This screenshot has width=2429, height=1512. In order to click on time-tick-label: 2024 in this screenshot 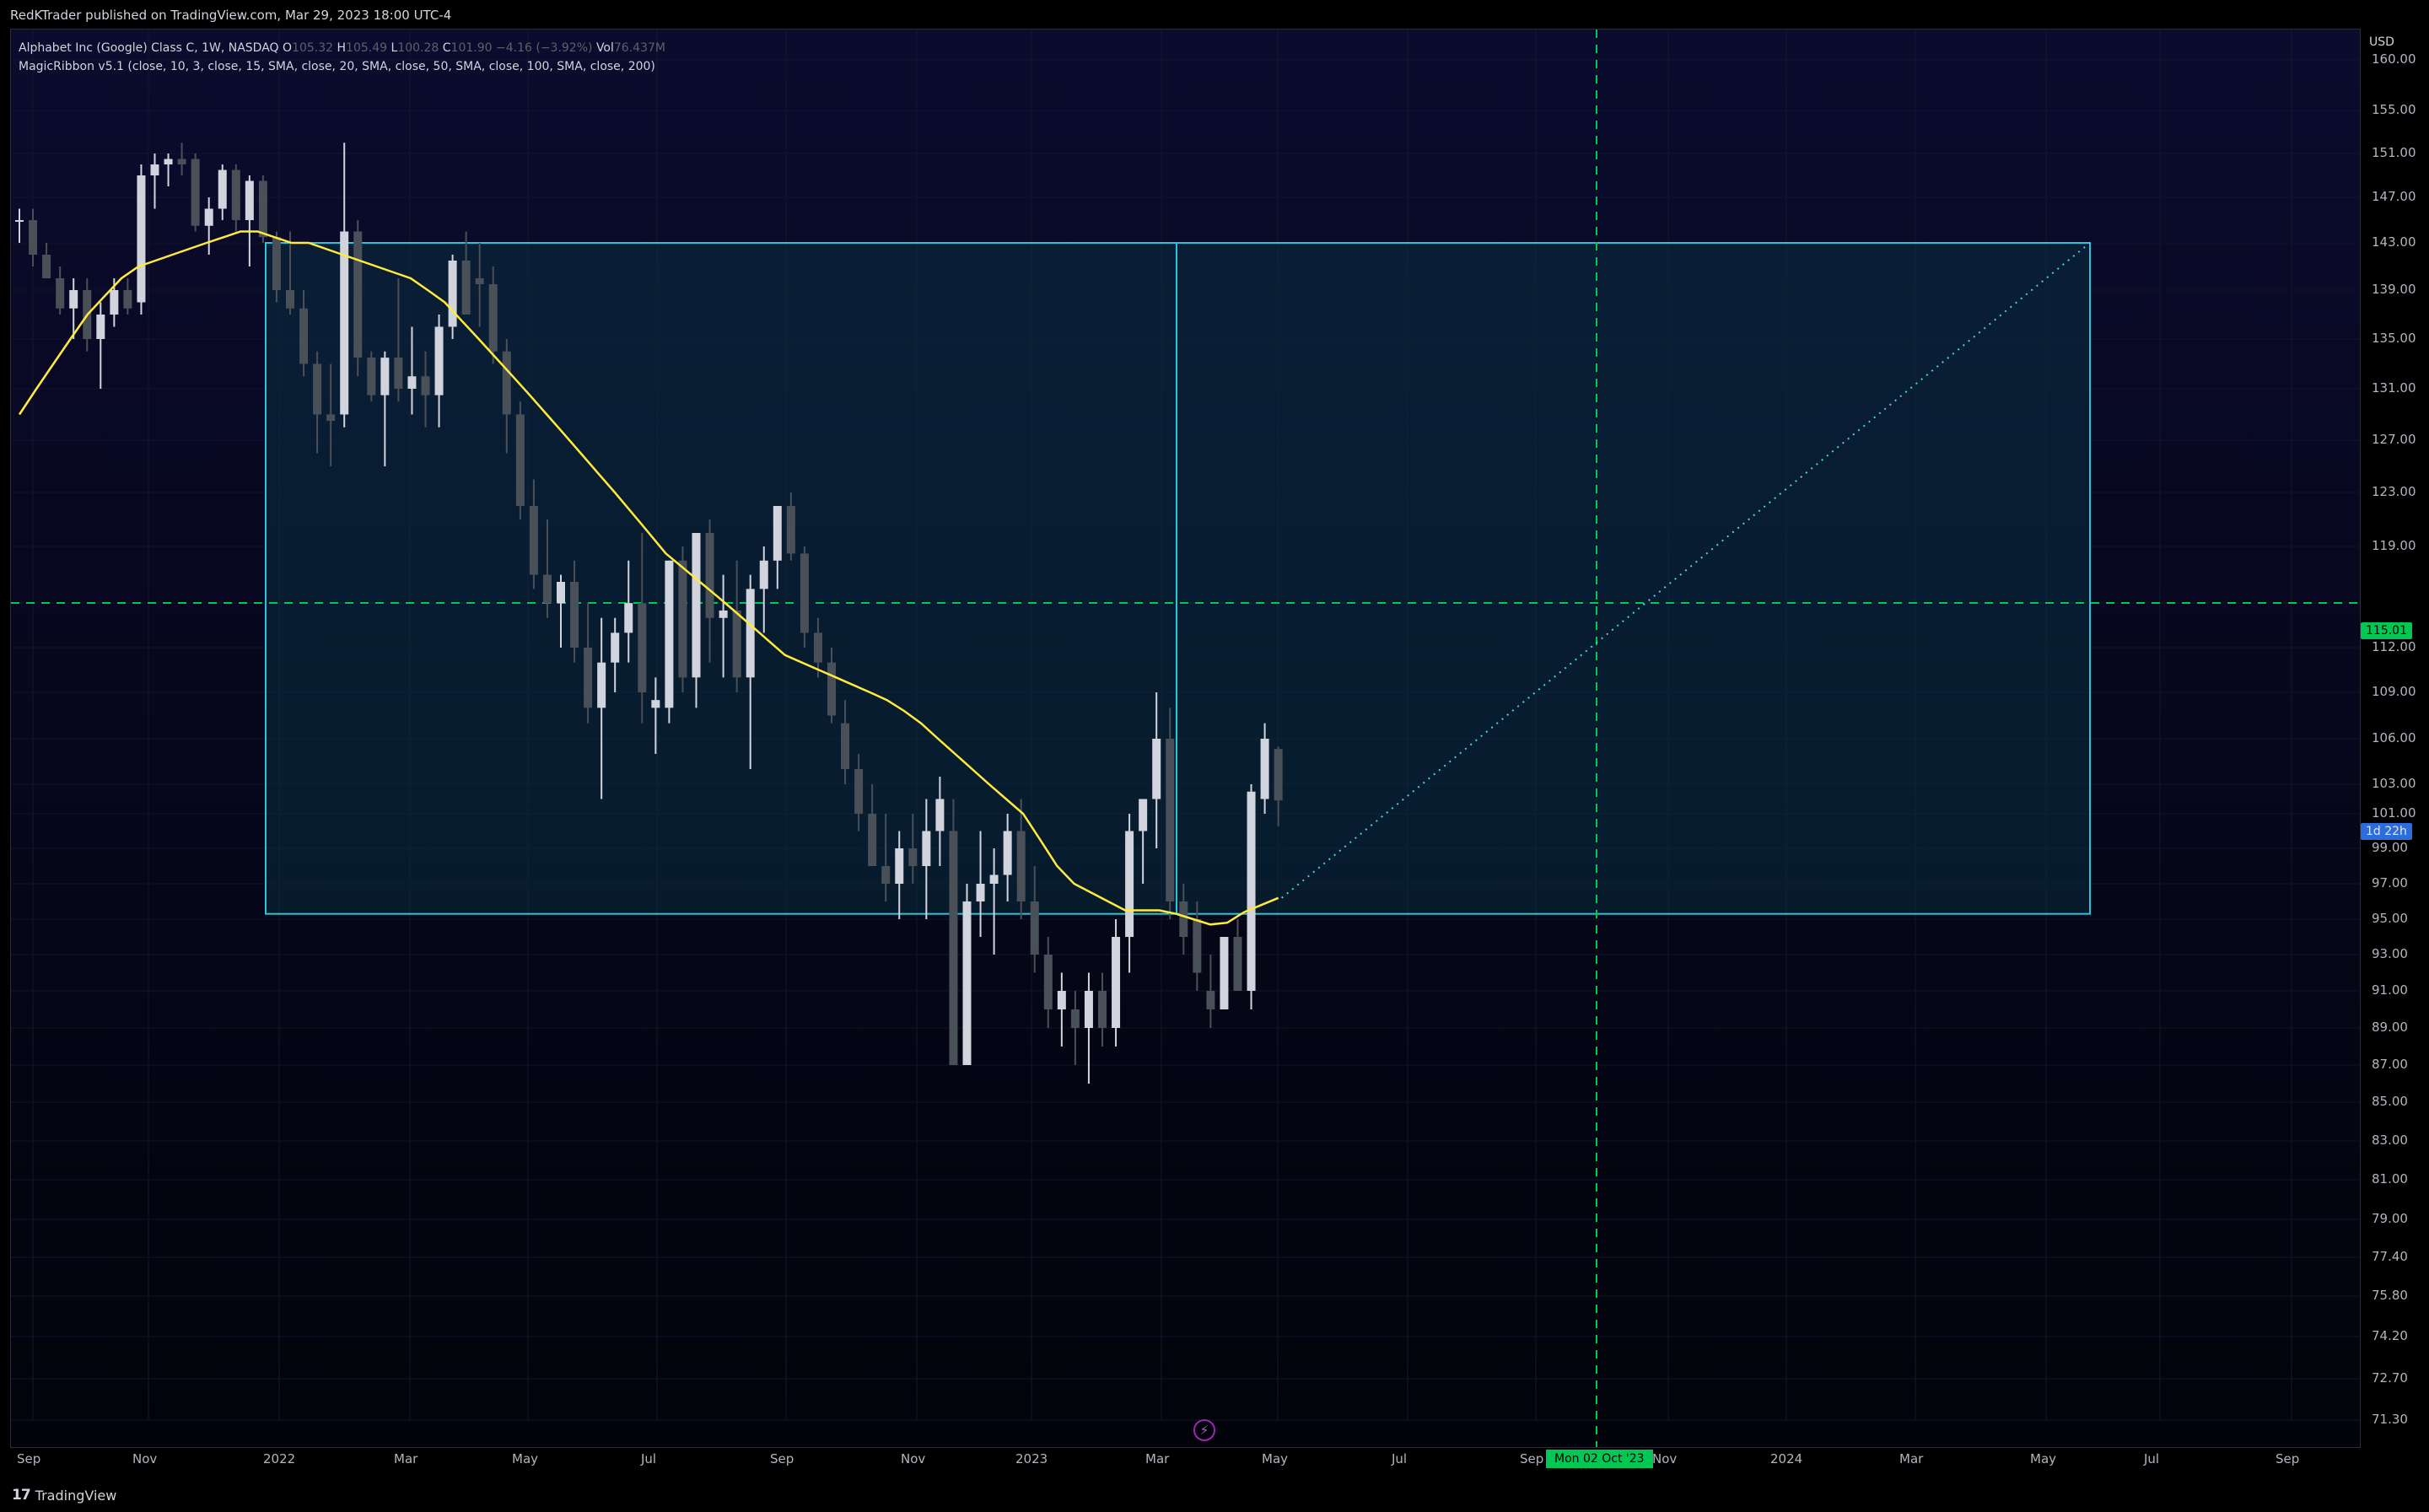, I will do `click(1786, 1458)`.